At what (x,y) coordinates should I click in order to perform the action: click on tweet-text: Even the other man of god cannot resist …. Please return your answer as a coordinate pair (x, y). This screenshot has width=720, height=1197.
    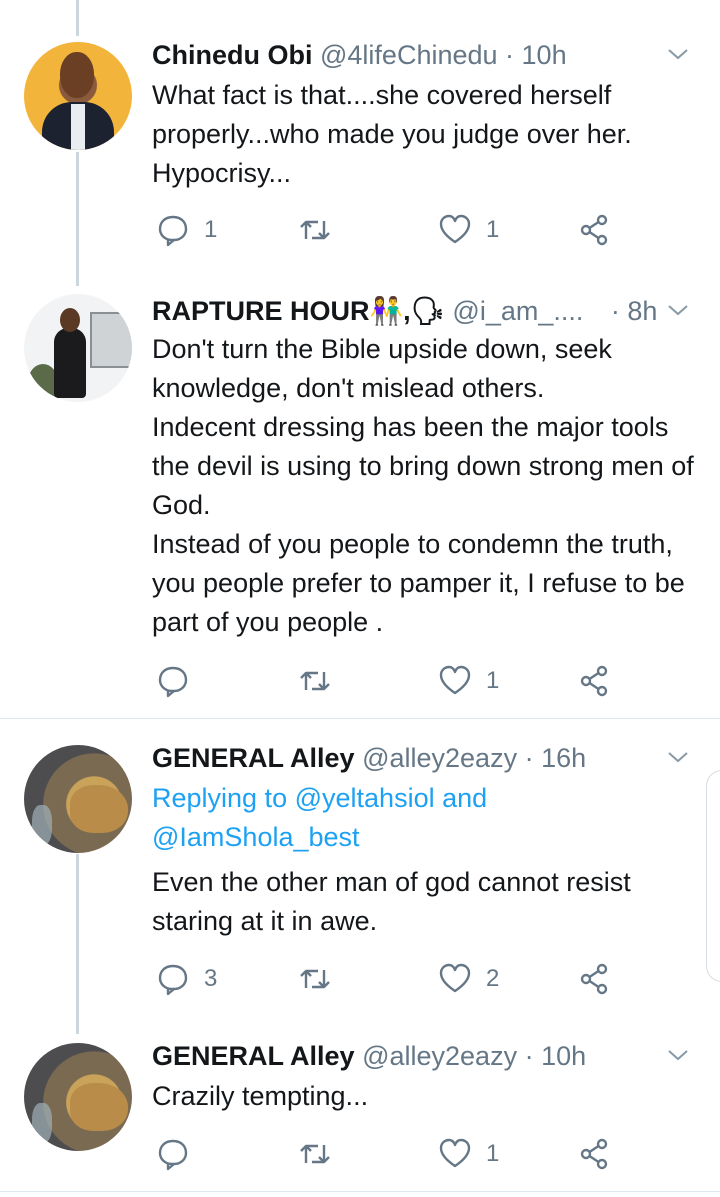
    Looking at the image, I should click on (391, 901).